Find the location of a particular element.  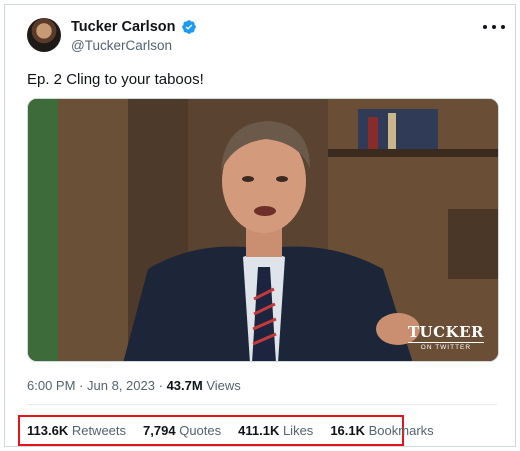

tweet-date: Jun 8, 2023 is located at coordinates (121, 385).